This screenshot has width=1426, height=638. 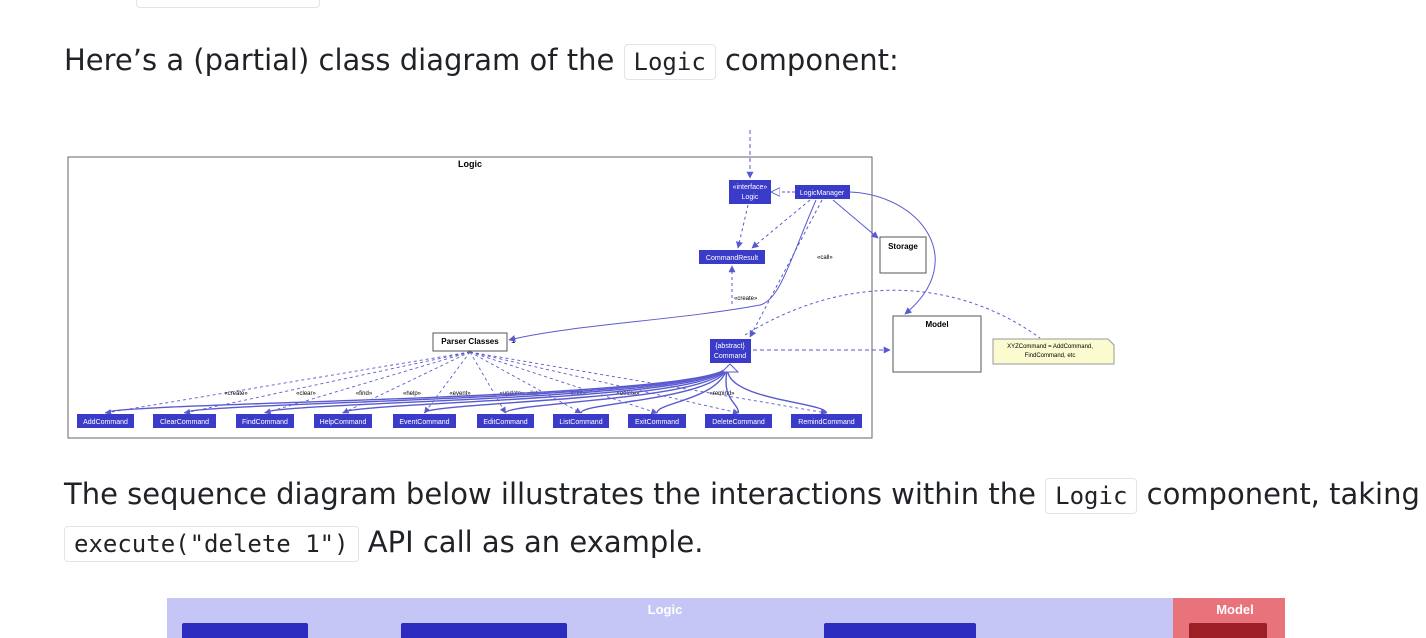 I want to click on command-class-name: HelpCommand, so click(x=343, y=422).